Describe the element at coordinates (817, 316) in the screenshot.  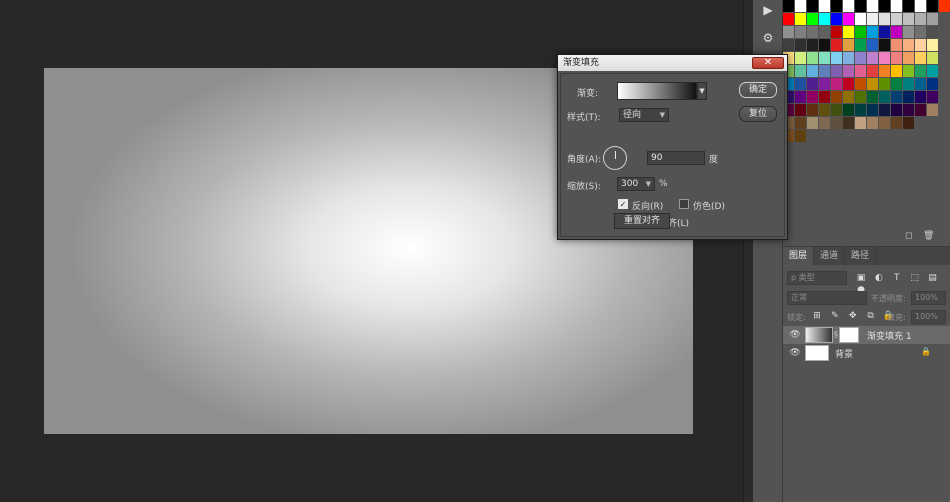
I see `lock-transparent-icon: ⊞` at that location.